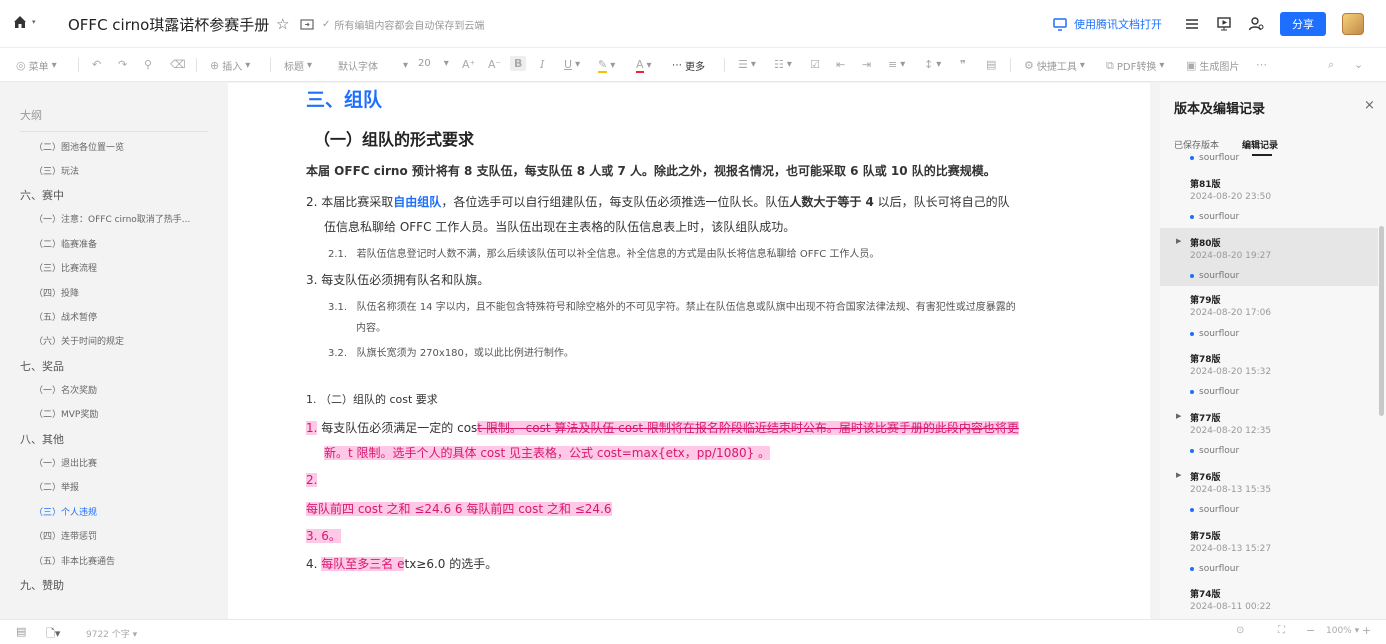 Image resolution: width=1386 pixels, height=644 pixels. I want to click on scroll-gutter, so click(1155, 351).